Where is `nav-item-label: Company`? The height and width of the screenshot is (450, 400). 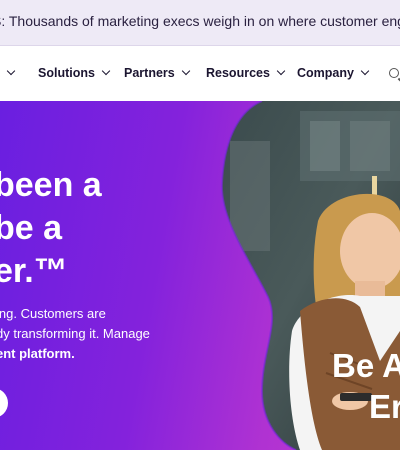 nav-item-label: Company is located at coordinates (325, 73).